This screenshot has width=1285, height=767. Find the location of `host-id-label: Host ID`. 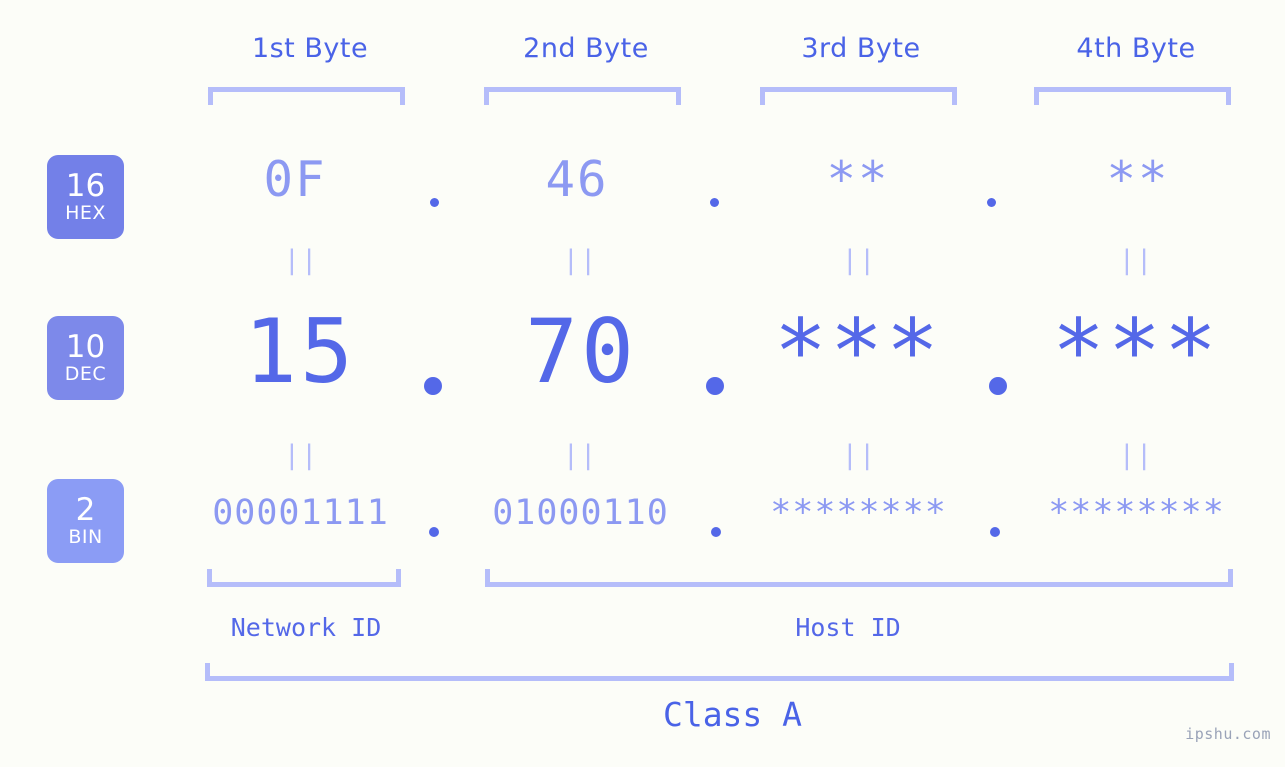

host-id-label: Host ID is located at coordinates (848, 627).